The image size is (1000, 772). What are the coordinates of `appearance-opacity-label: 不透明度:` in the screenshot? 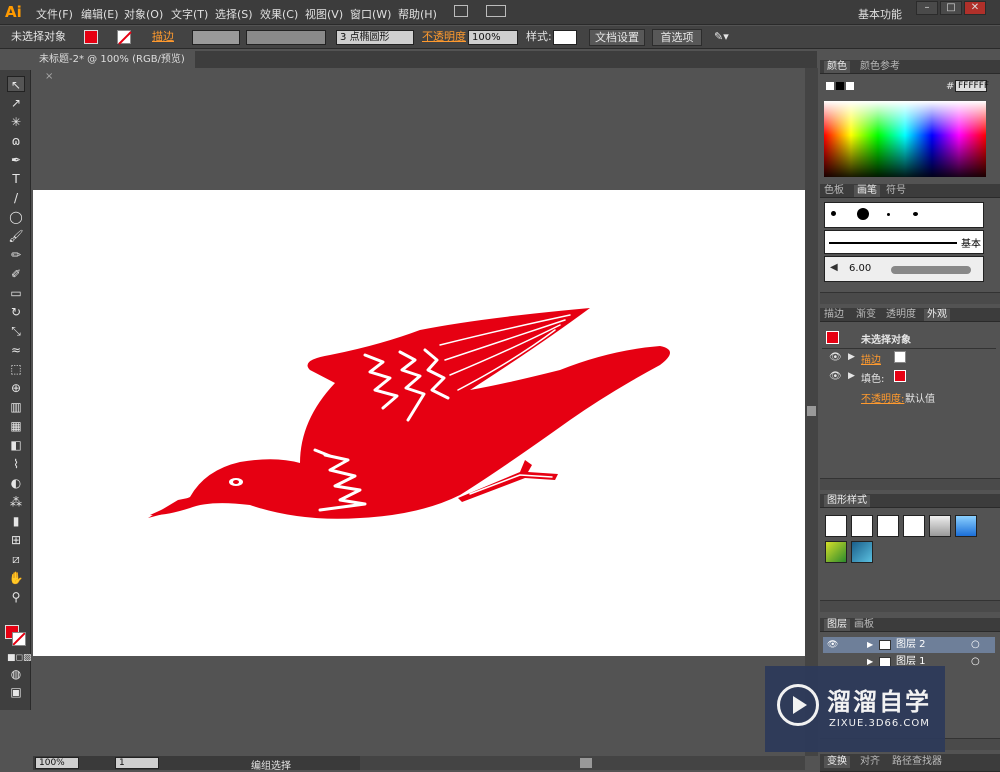 It's located at (882, 397).